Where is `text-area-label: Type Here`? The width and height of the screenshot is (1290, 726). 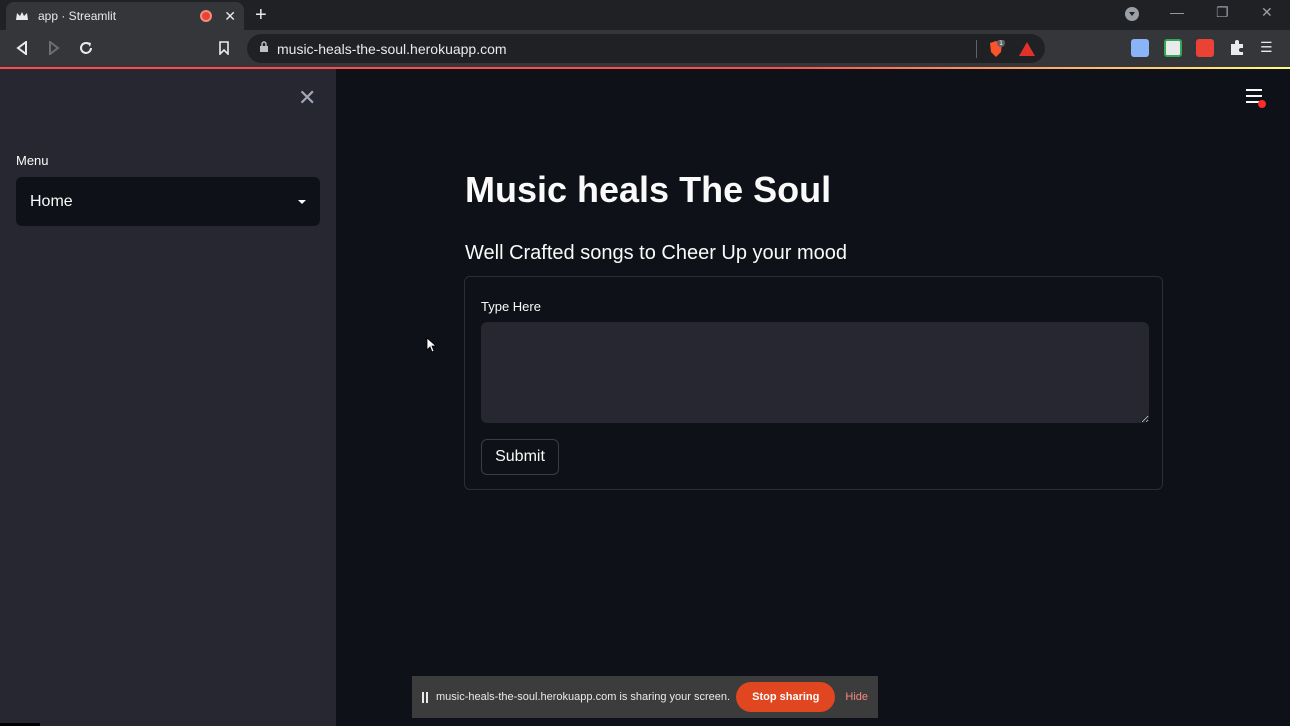
text-area-label: Type Here is located at coordinates (511, 306).